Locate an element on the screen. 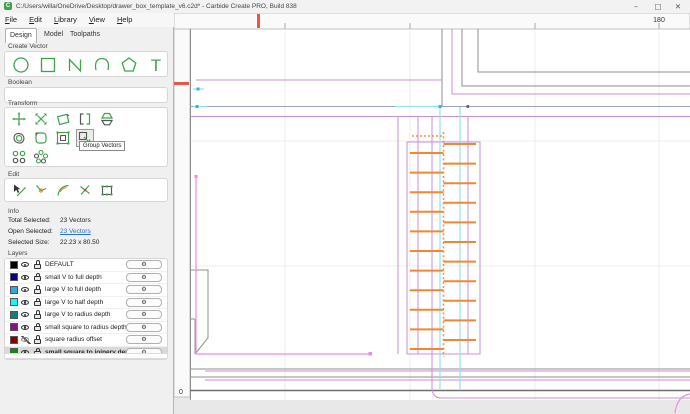  break-icon is located at coordinates (85, 190).